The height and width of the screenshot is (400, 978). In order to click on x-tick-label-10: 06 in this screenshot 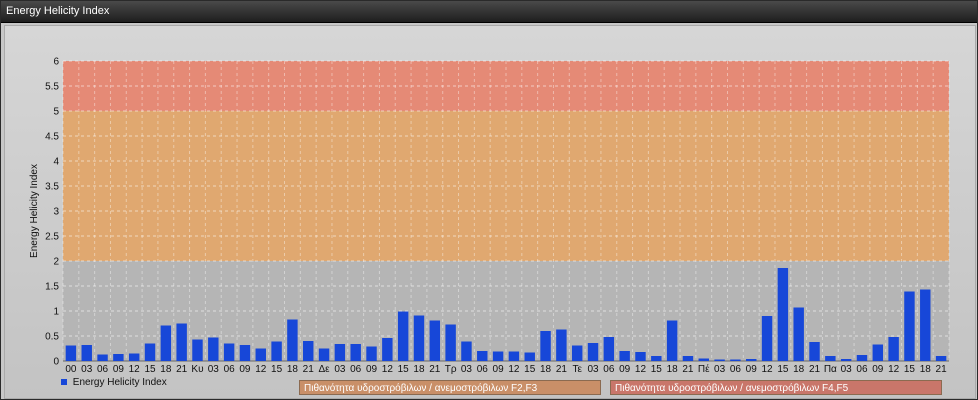, I will do `click(230, 369)`.